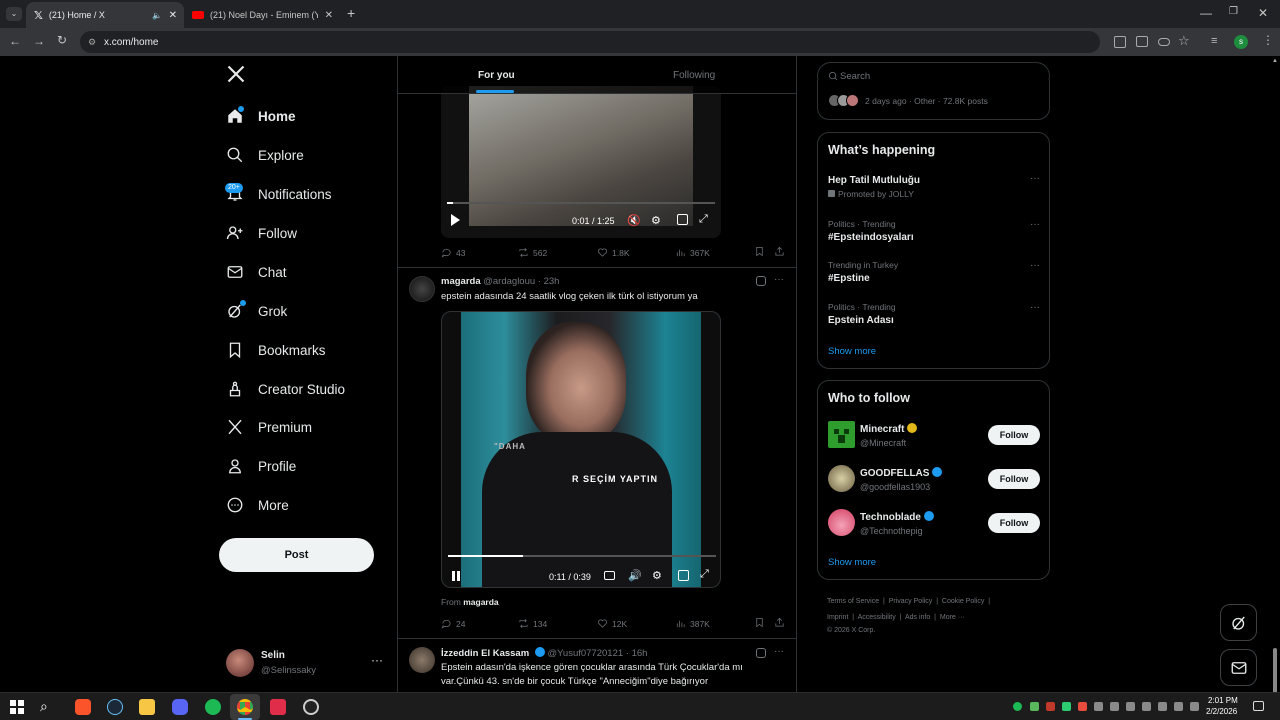 Image resolution: width=1280 pixels, height=720 pixels. I want to click on new-tab-button: +, so click(351, 13).